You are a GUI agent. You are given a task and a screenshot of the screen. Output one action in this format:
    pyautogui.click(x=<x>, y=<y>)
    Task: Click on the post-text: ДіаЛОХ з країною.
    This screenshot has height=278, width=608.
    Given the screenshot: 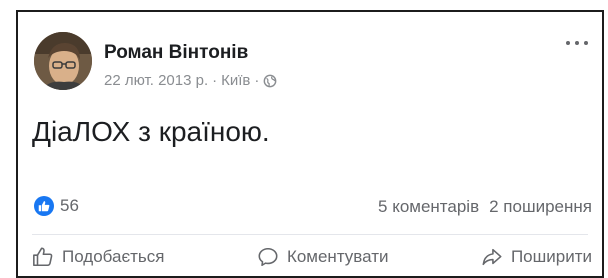 What is the action you would take?
    pyautogui.click(x=151, y=131)
    